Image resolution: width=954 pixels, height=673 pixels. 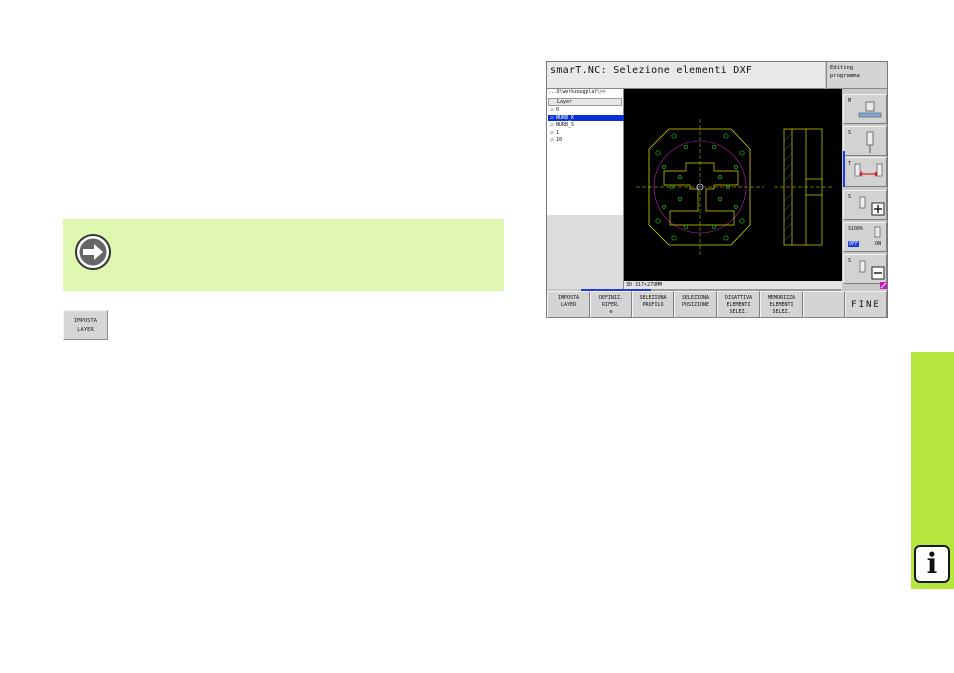 I want to click on layer-row-selected: ☑ NURB_K, so click(x=586, y=117).